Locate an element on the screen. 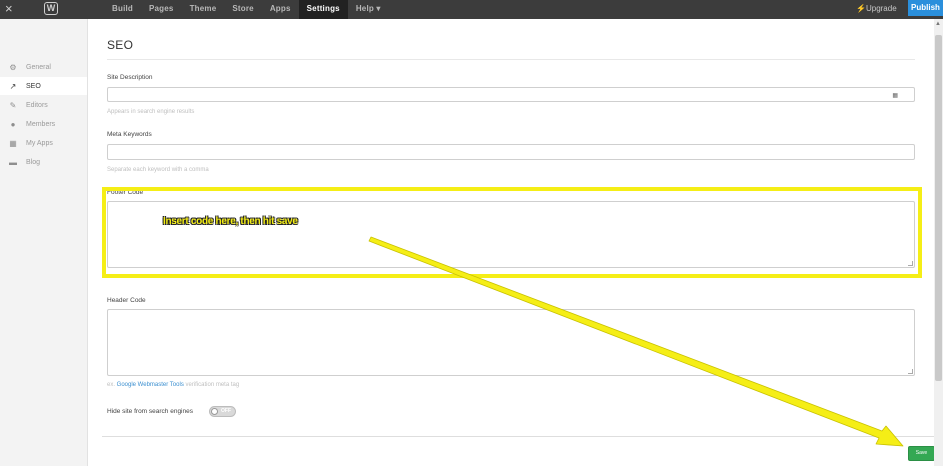  hint-prefix: ex. is located at coordinates (112, 385).